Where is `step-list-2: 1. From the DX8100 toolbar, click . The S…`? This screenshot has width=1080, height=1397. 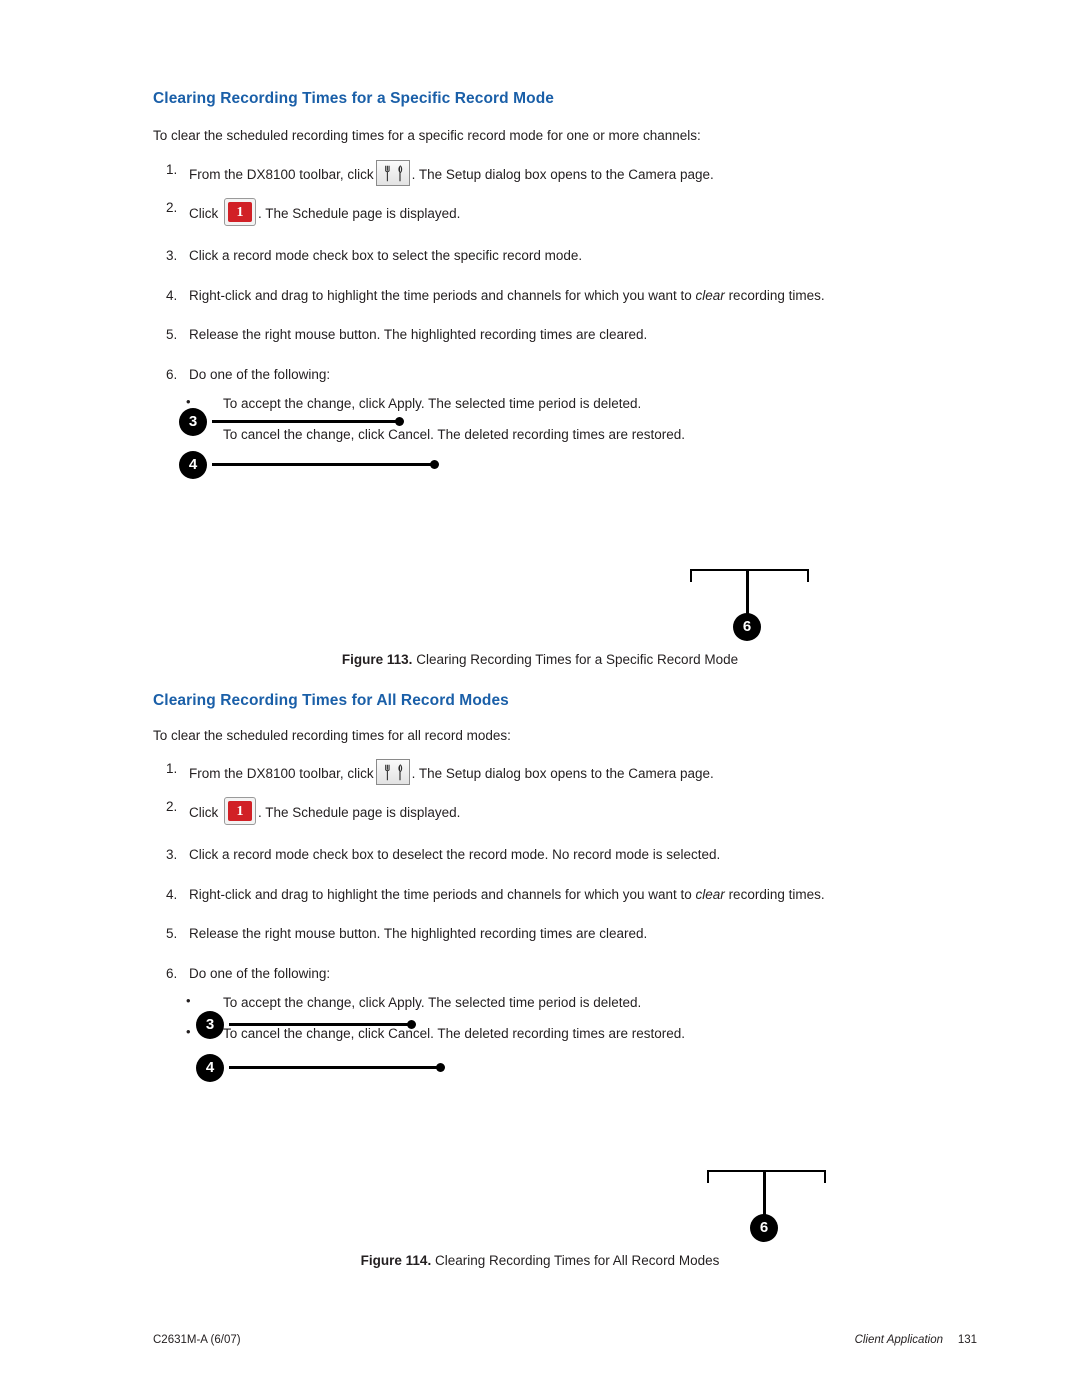
step-list-2: 1. From the DX8100 toolbar, click . The S… is located at coordinates (548, 871).